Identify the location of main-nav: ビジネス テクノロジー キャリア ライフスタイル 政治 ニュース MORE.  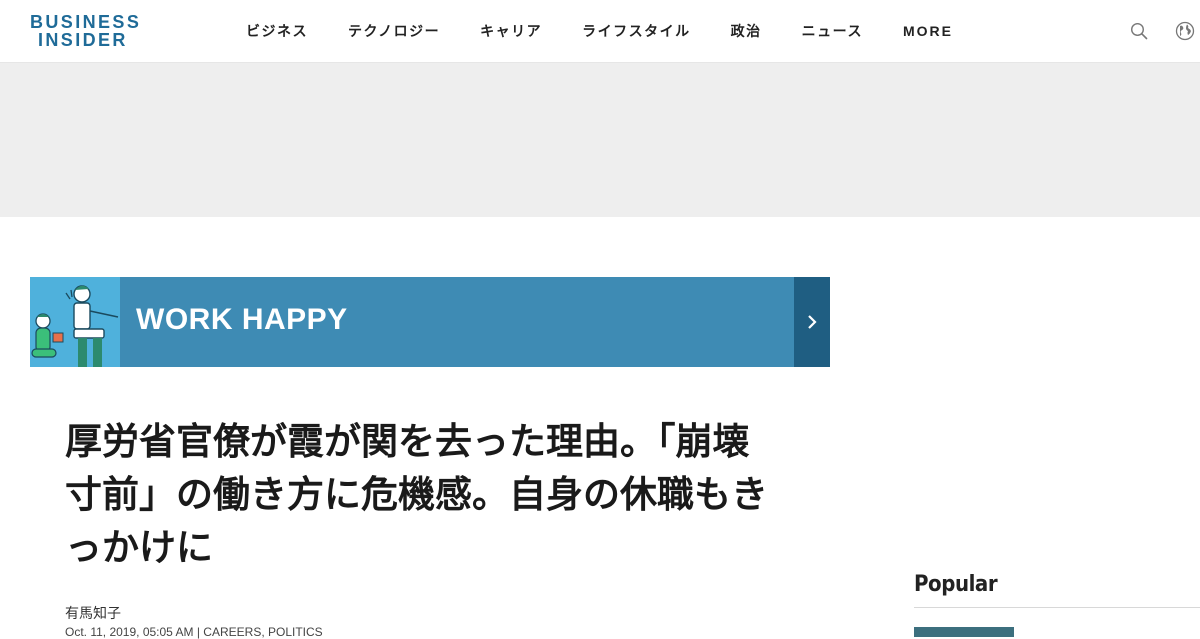
(599, 31).